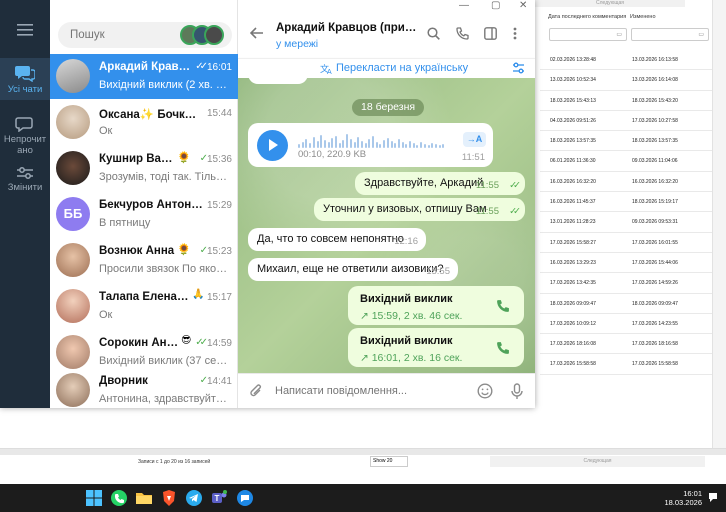  I want to click on next-page-top-button: Следующая, so click(610, 3).